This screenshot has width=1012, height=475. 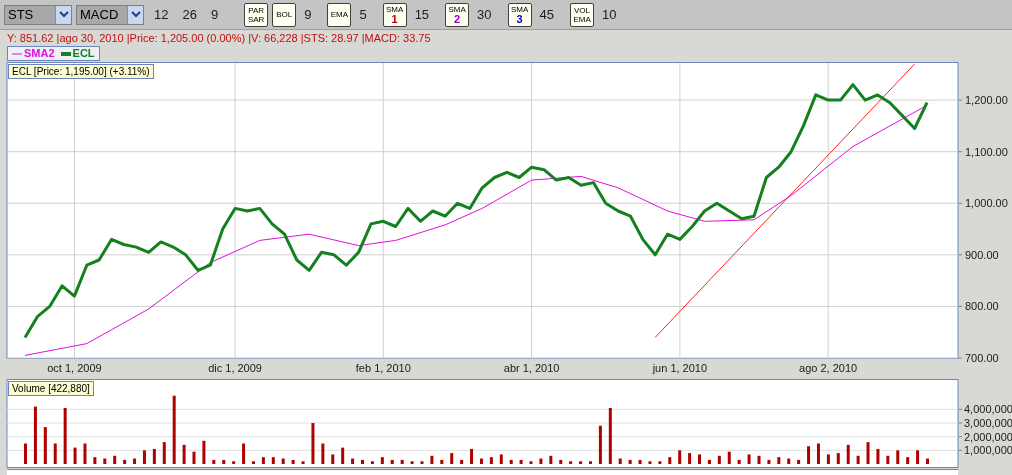 What do you see at coordinates (988, 423) in the screenshot?
I see `axis-label: 3,000,000` at bounding box center [988, 423].